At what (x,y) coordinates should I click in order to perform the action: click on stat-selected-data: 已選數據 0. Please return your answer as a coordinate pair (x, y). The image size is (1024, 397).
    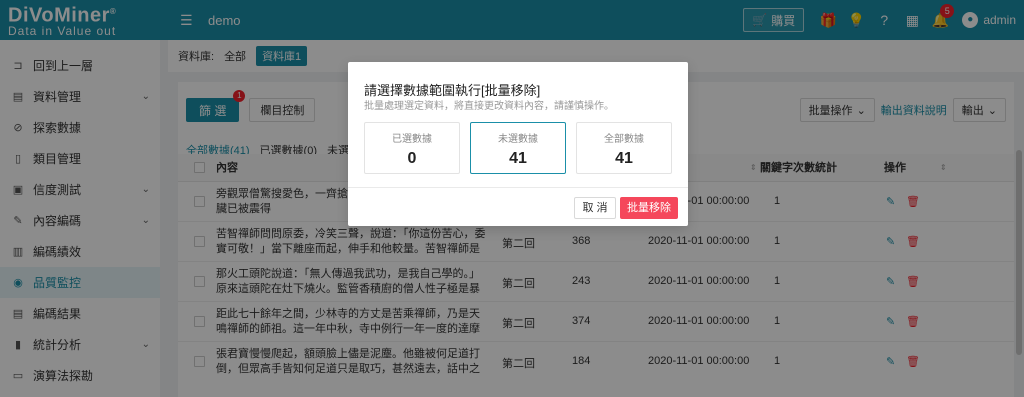
    Looking at the image, I should click on (412, 148).